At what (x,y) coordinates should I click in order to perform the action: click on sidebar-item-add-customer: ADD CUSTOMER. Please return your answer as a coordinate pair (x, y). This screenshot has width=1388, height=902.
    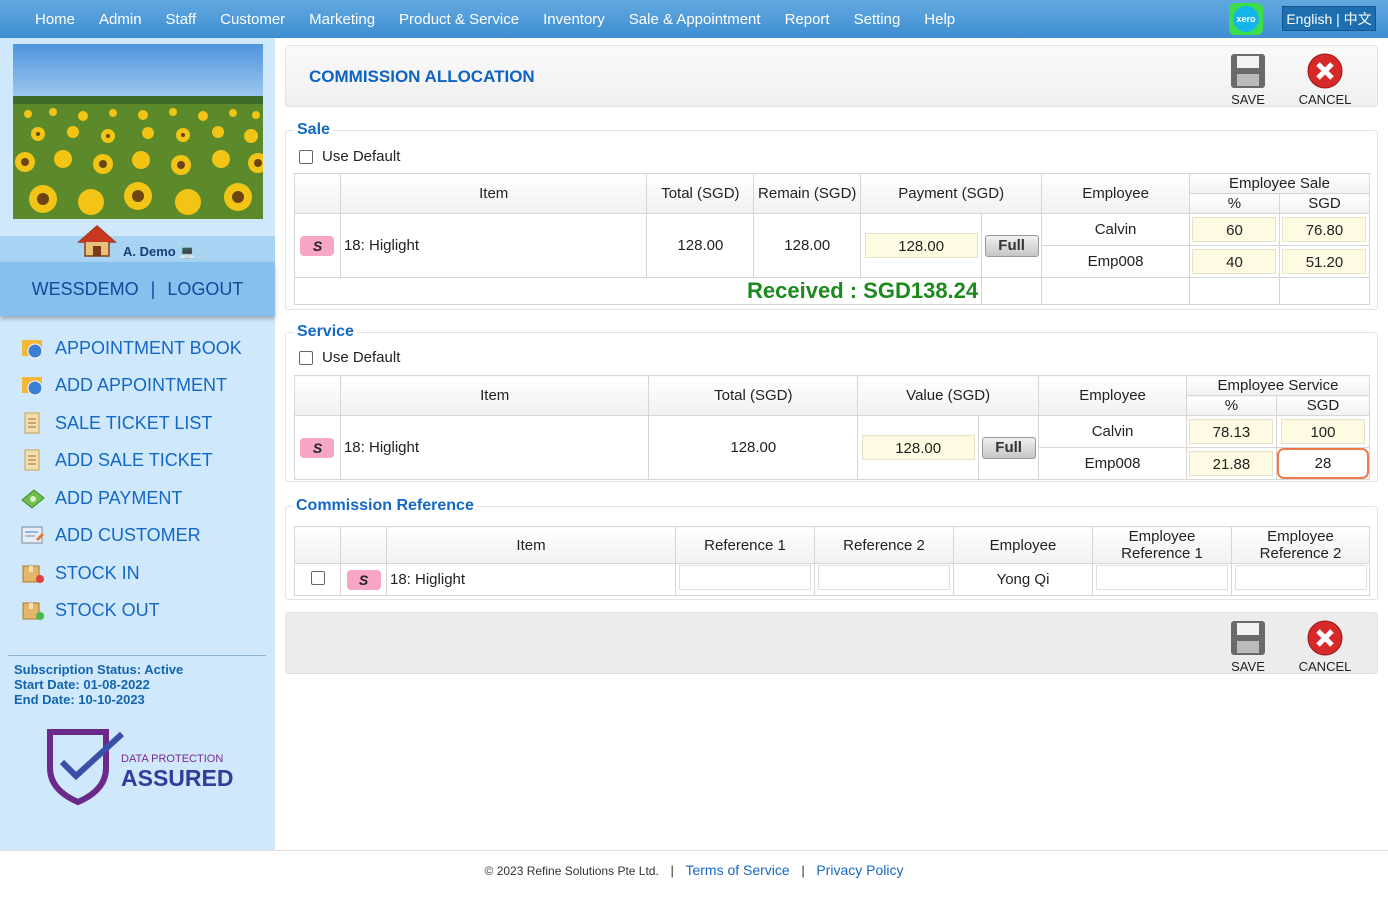
    Looking at the image, I should click on (145, 535).